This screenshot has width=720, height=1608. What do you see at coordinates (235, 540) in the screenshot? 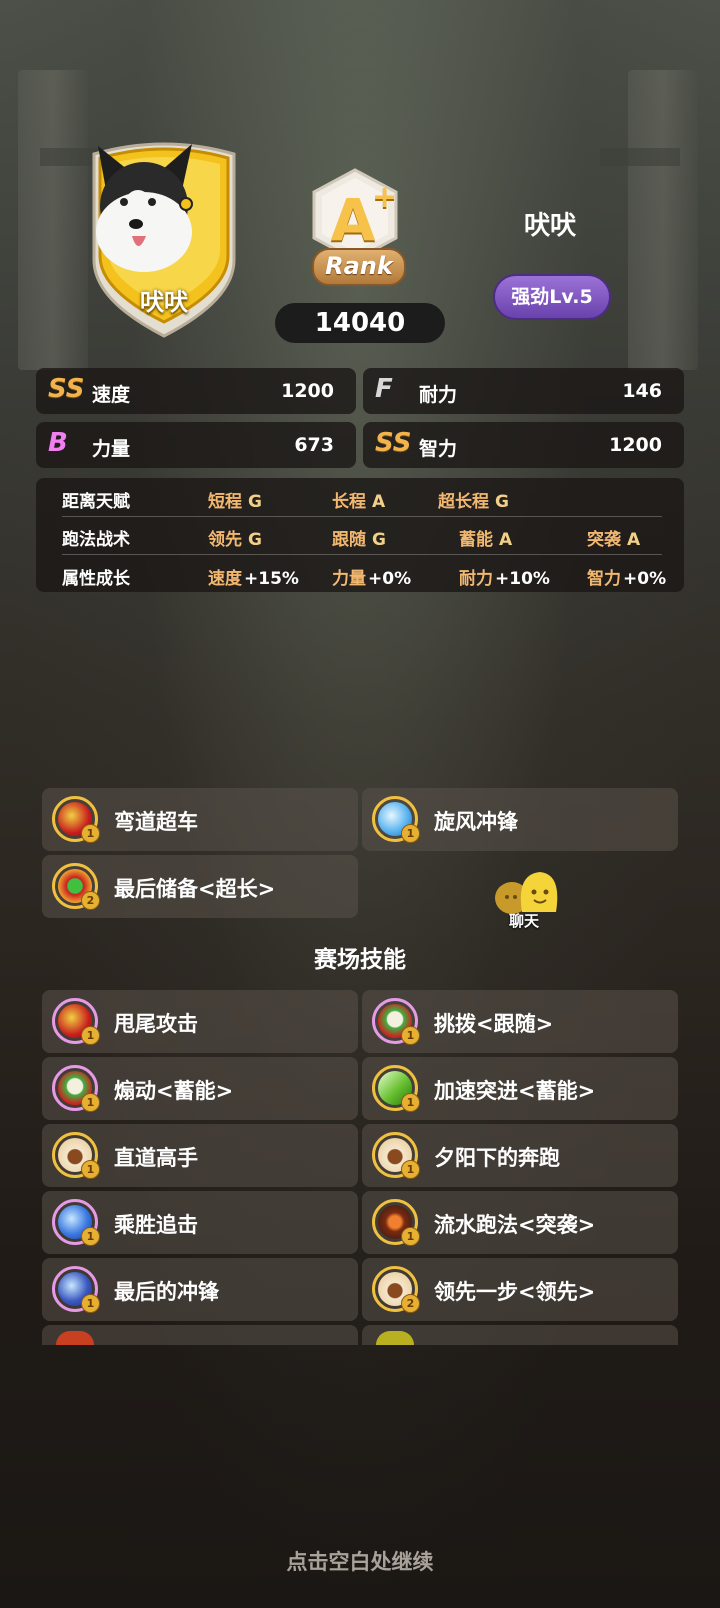
I see `talent-item: 领先 G` at bounding box center [235, 540].